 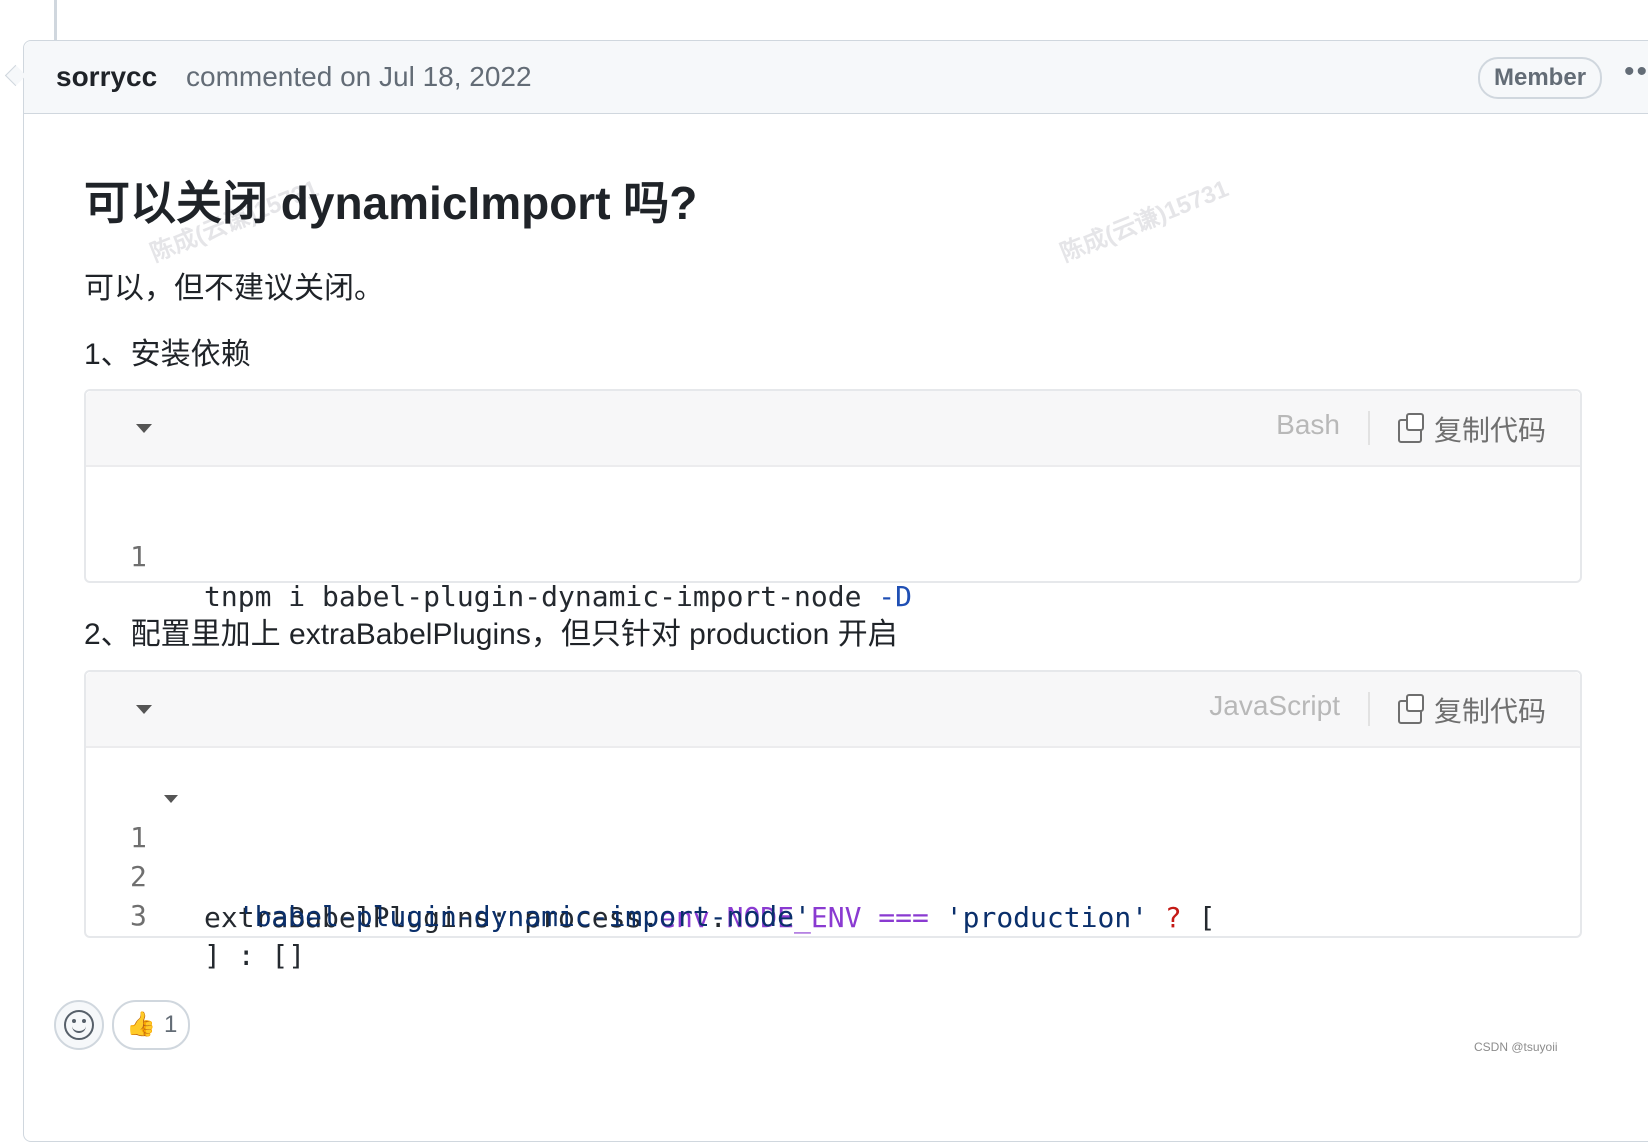 I want to click on comment-author: sorrycc, so click(x=106, y=77).